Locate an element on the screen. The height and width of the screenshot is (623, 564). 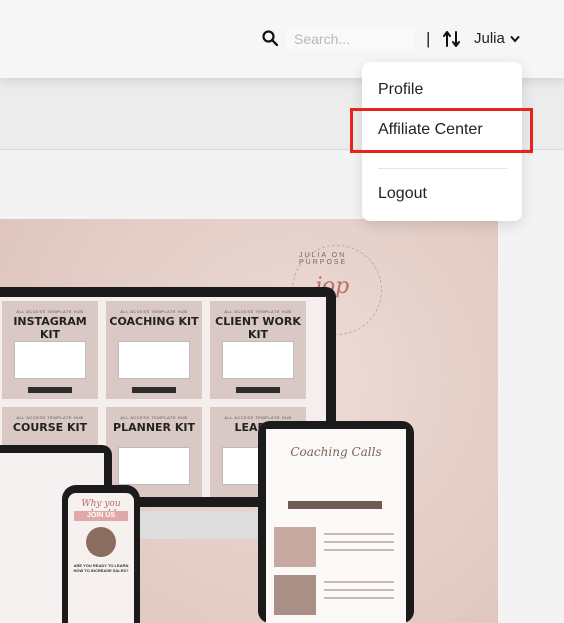
search-input is located at coordinates (350, 39).